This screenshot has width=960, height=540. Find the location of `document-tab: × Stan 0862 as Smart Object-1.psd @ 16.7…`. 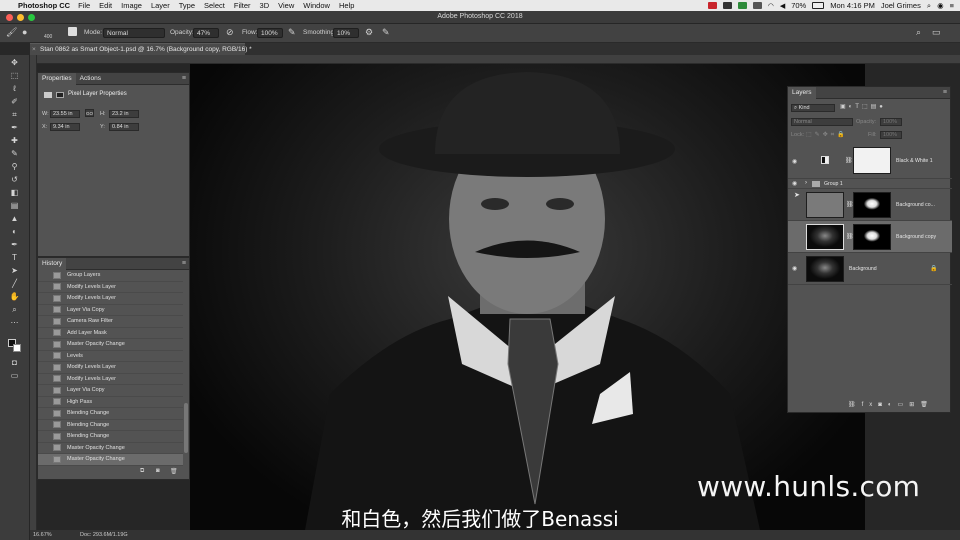

document-tab: × Stan 0862 as Smart Object-1.psd @ 16.7… is located at coordinates (141, 49).